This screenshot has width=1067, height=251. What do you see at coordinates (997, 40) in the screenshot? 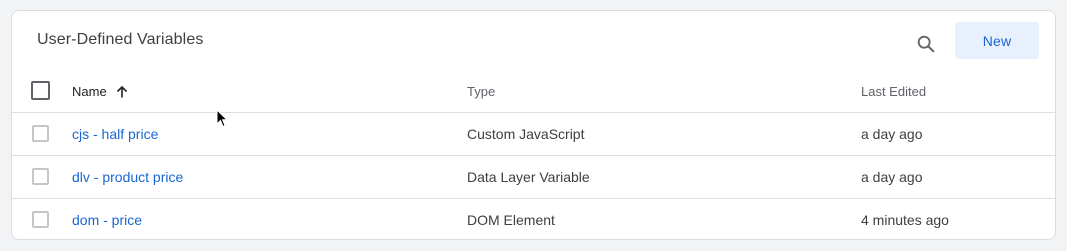
I see `new-button: New` at bounding box center [997, 40].